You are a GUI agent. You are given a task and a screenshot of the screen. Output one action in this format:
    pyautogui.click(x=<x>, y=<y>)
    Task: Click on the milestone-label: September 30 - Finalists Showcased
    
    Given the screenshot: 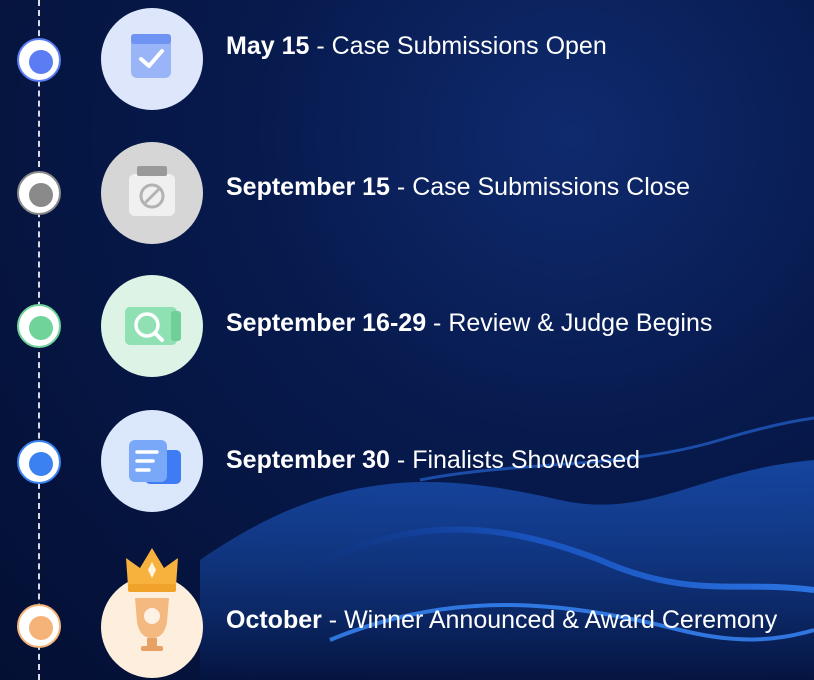 What is the action you would take?
    pyautogui.click(x=433, y=460)
    